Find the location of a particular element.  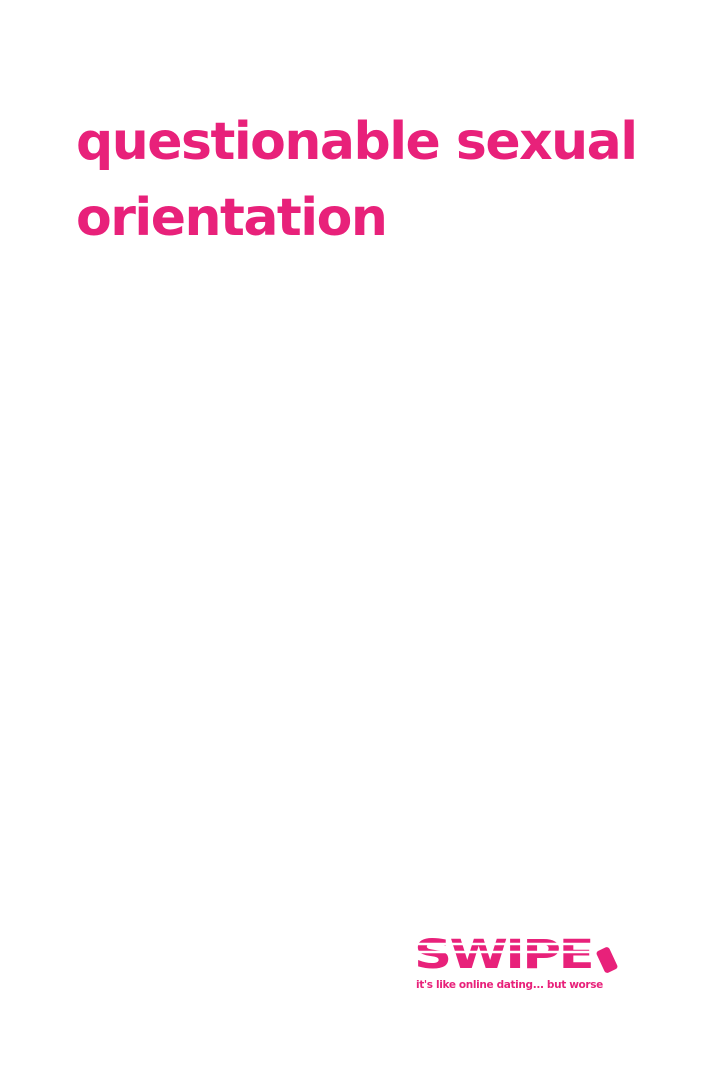

swipe-logo-icon: SWIPE is located at coordinates (516, 954).